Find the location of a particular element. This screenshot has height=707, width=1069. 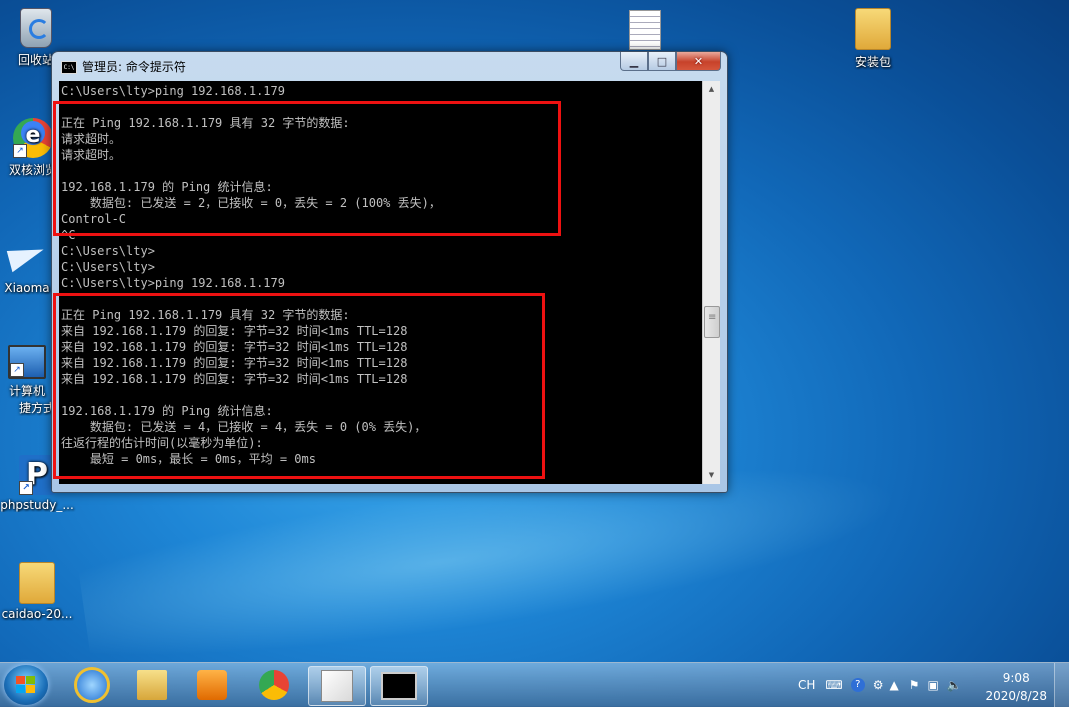

window-controls: ▁ □ ✕ is located at coordinates (670, 61).